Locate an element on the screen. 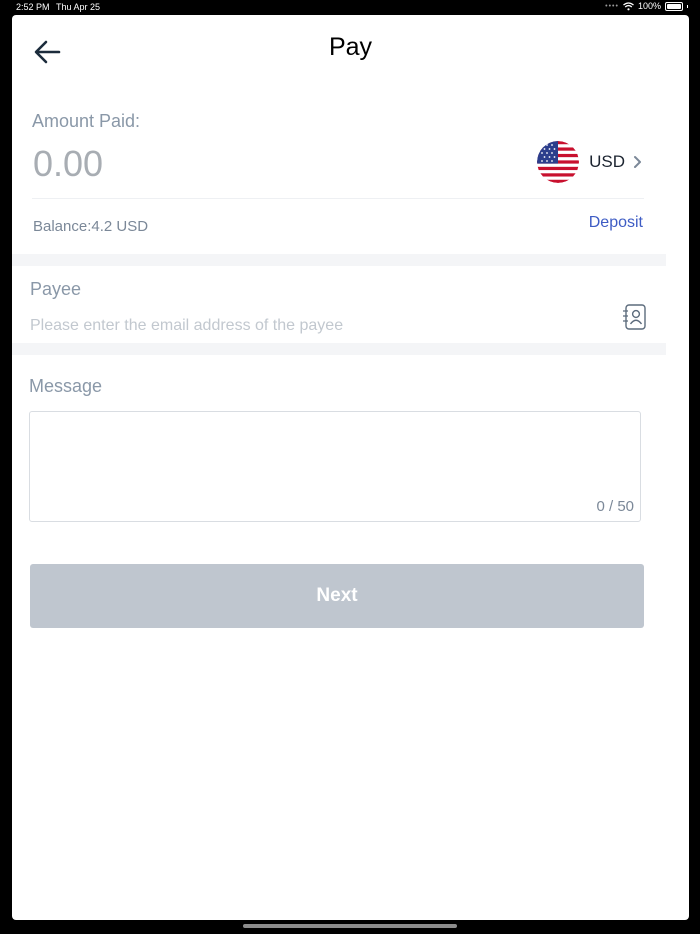 Image resolution: width=700 pixels, height=934 pixels. next-button: Next is located at coordinates (337, 596).